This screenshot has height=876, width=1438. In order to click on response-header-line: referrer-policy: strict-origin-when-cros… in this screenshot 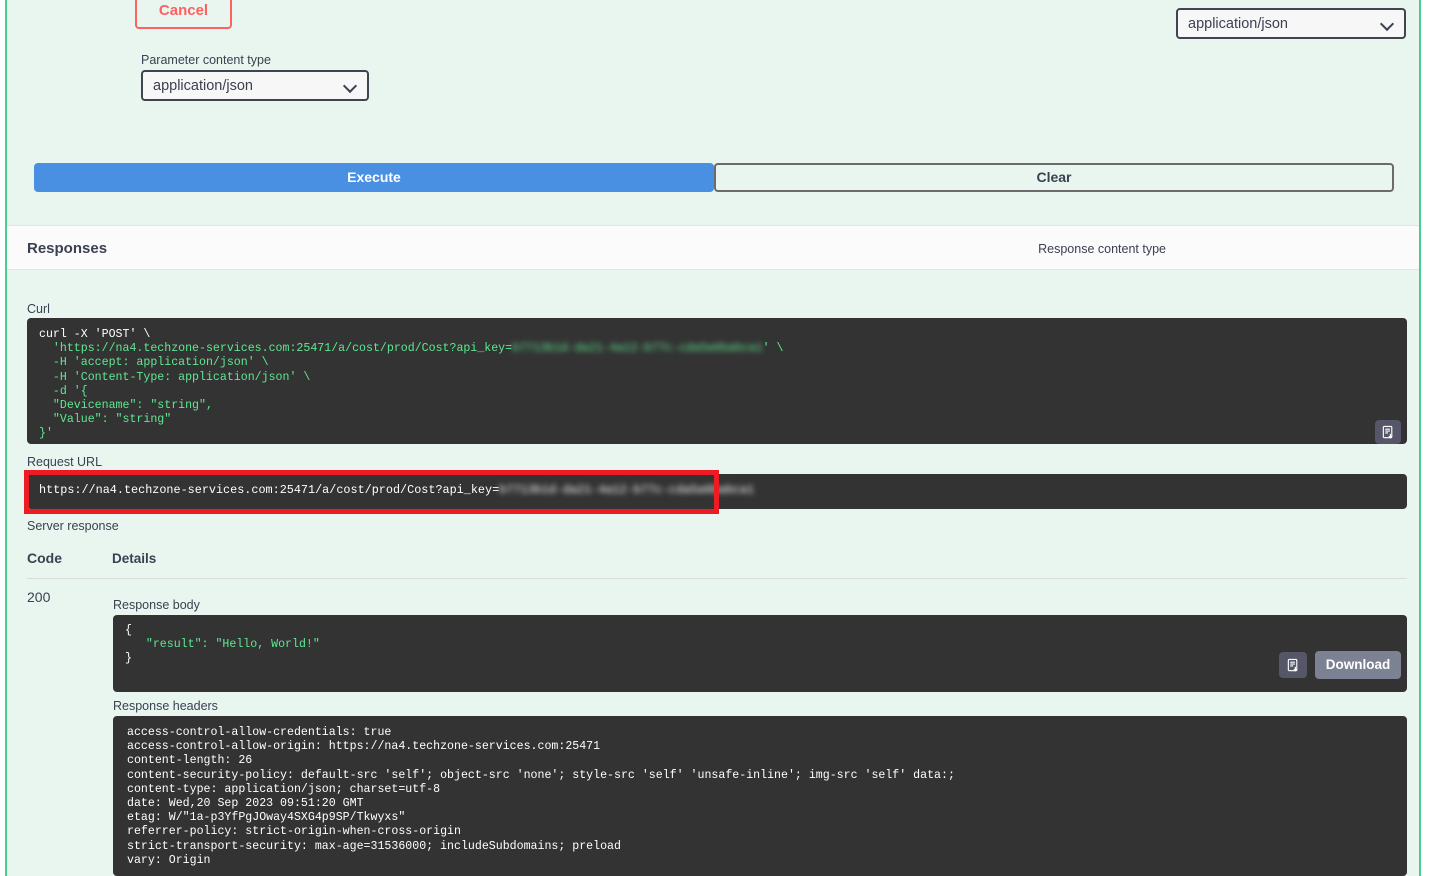, I will do `click(294, 832)`.